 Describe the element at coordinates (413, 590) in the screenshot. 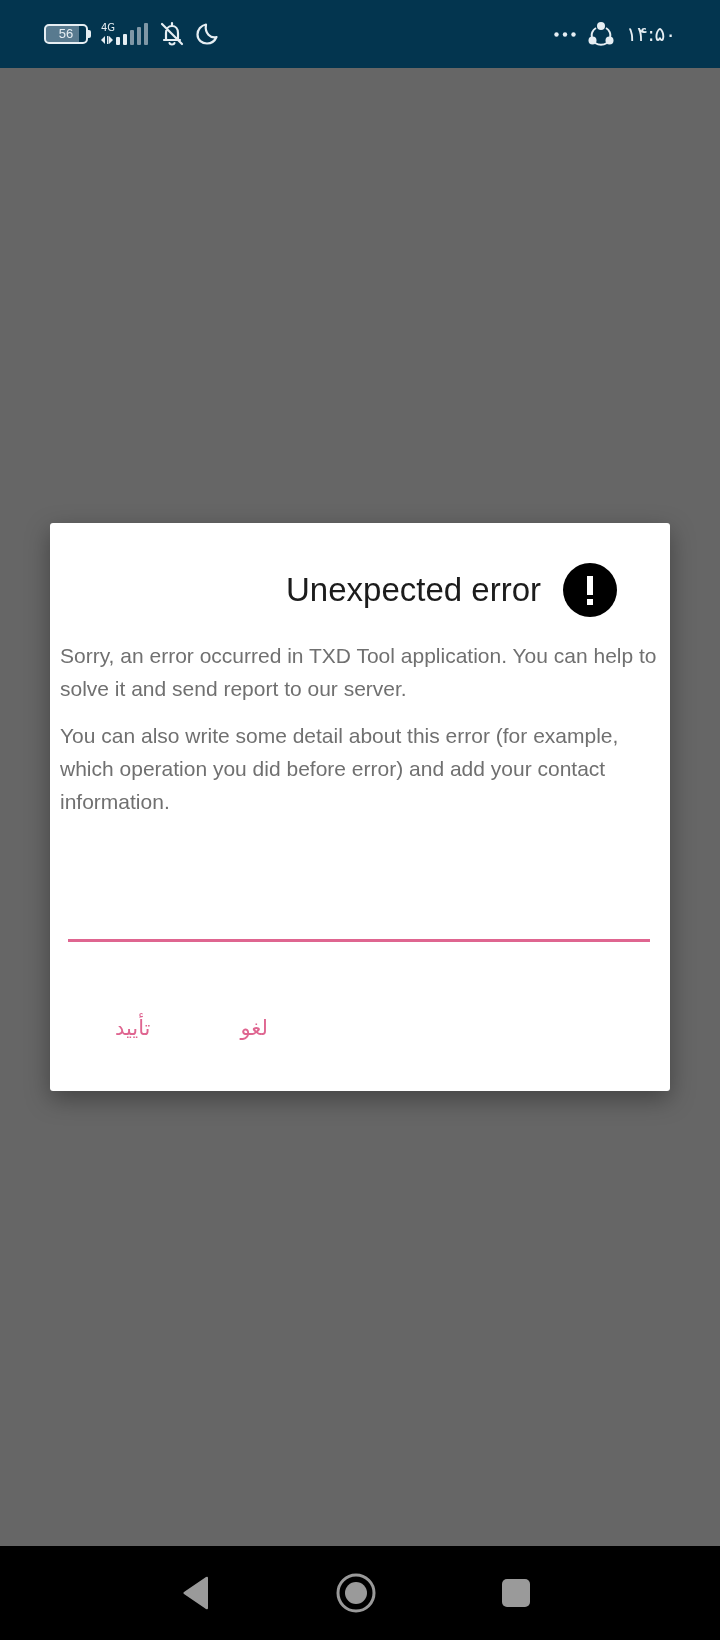

I see `dialog-title: Unexpected error` at that location.